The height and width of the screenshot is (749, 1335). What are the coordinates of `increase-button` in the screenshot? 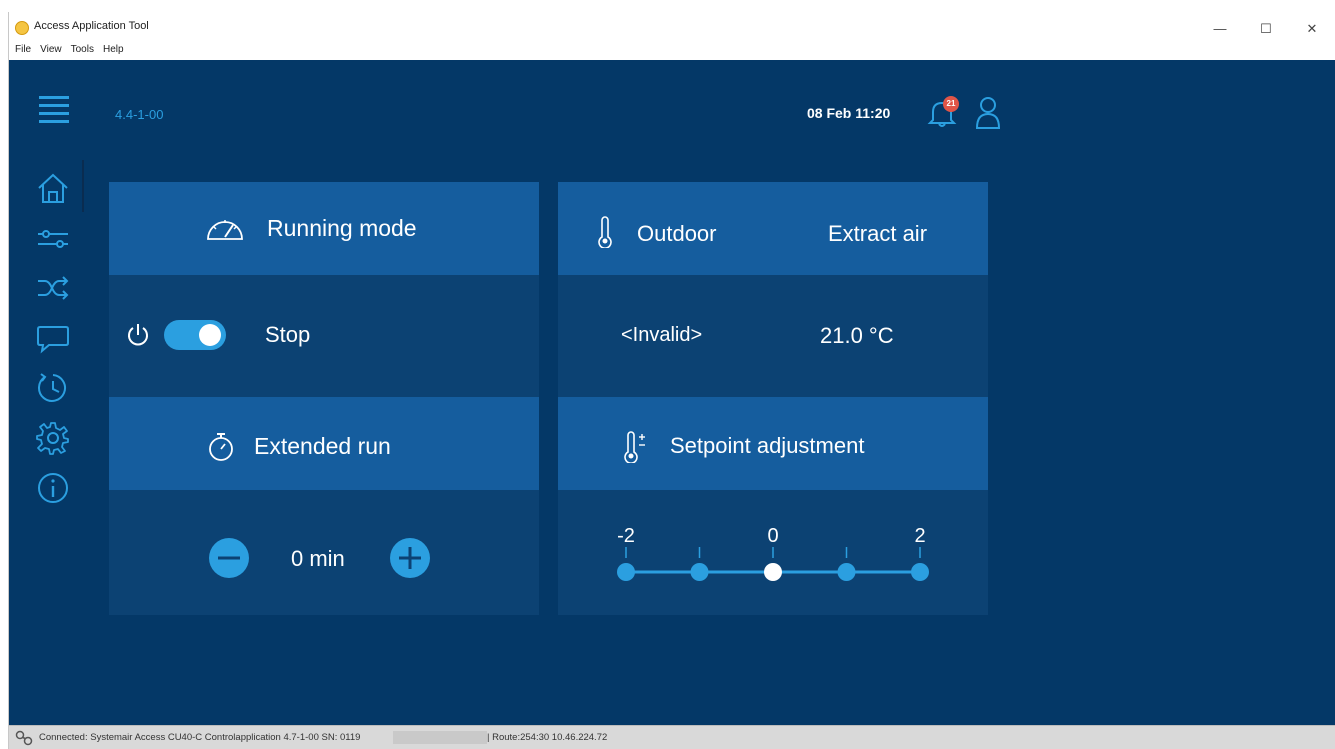 It's located at (410, 558).